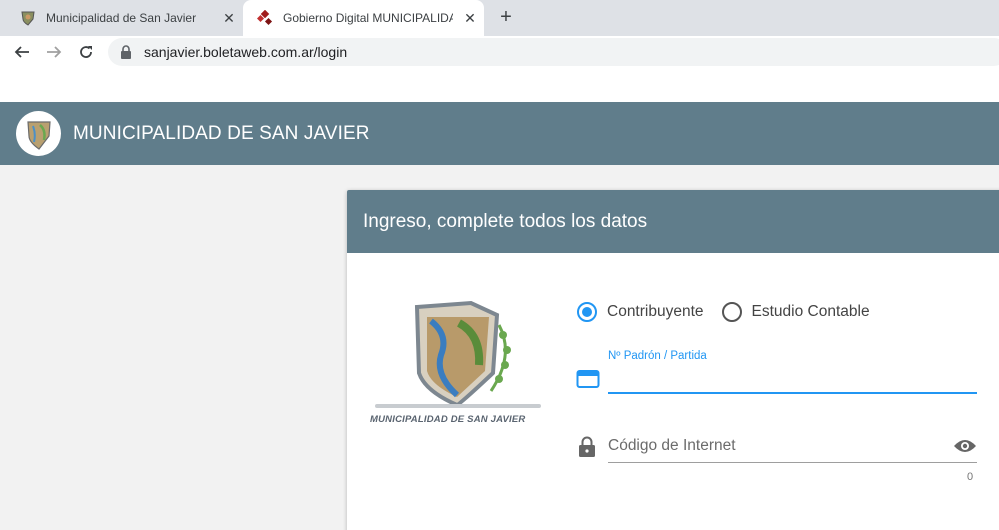  What do you see at coordinates (673, 221) in the screenshot?
I see `card-header: Ingreso, complete todos los datos` at bounding box center [673, 221].